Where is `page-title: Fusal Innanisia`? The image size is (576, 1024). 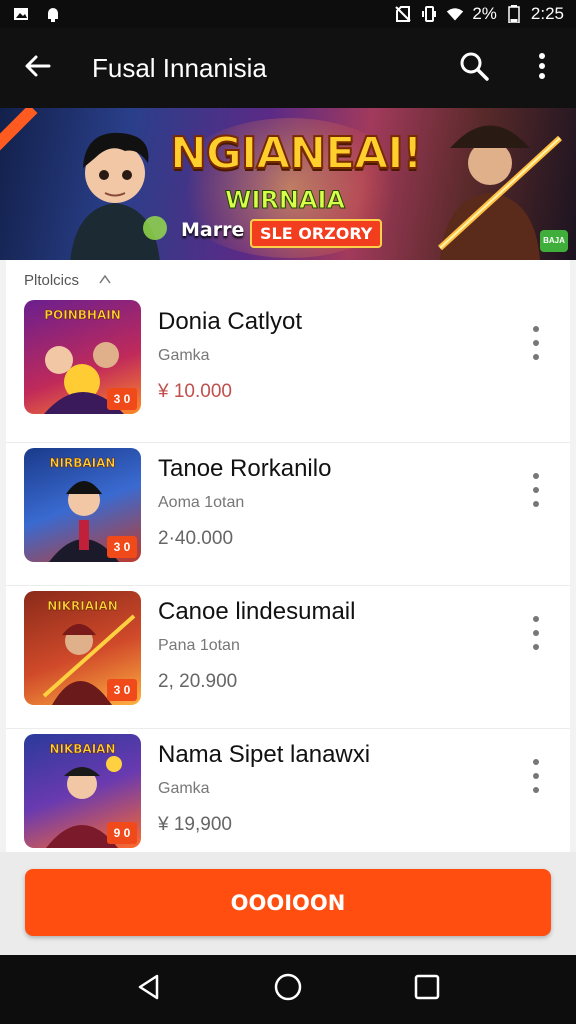
page-title: Fusal Innanisia is located at coordinates (179, 67).